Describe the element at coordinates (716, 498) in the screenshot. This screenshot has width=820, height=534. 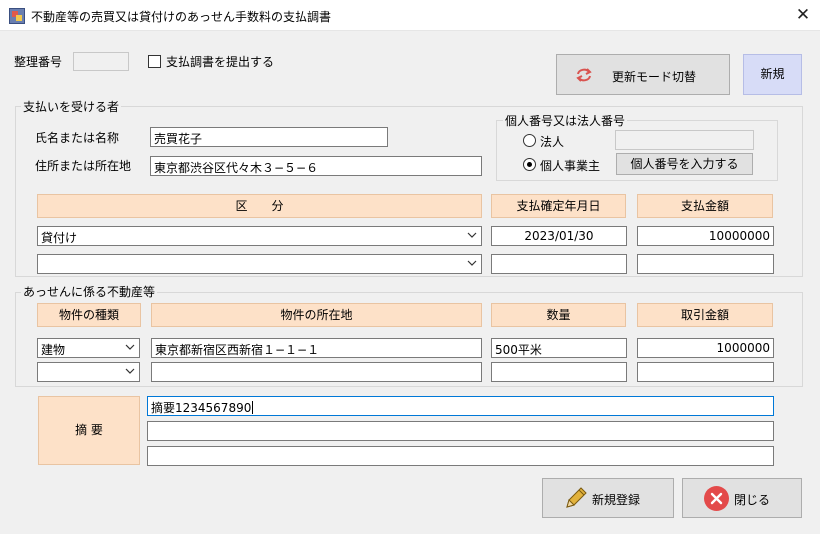
I see `close-icon` at that location.